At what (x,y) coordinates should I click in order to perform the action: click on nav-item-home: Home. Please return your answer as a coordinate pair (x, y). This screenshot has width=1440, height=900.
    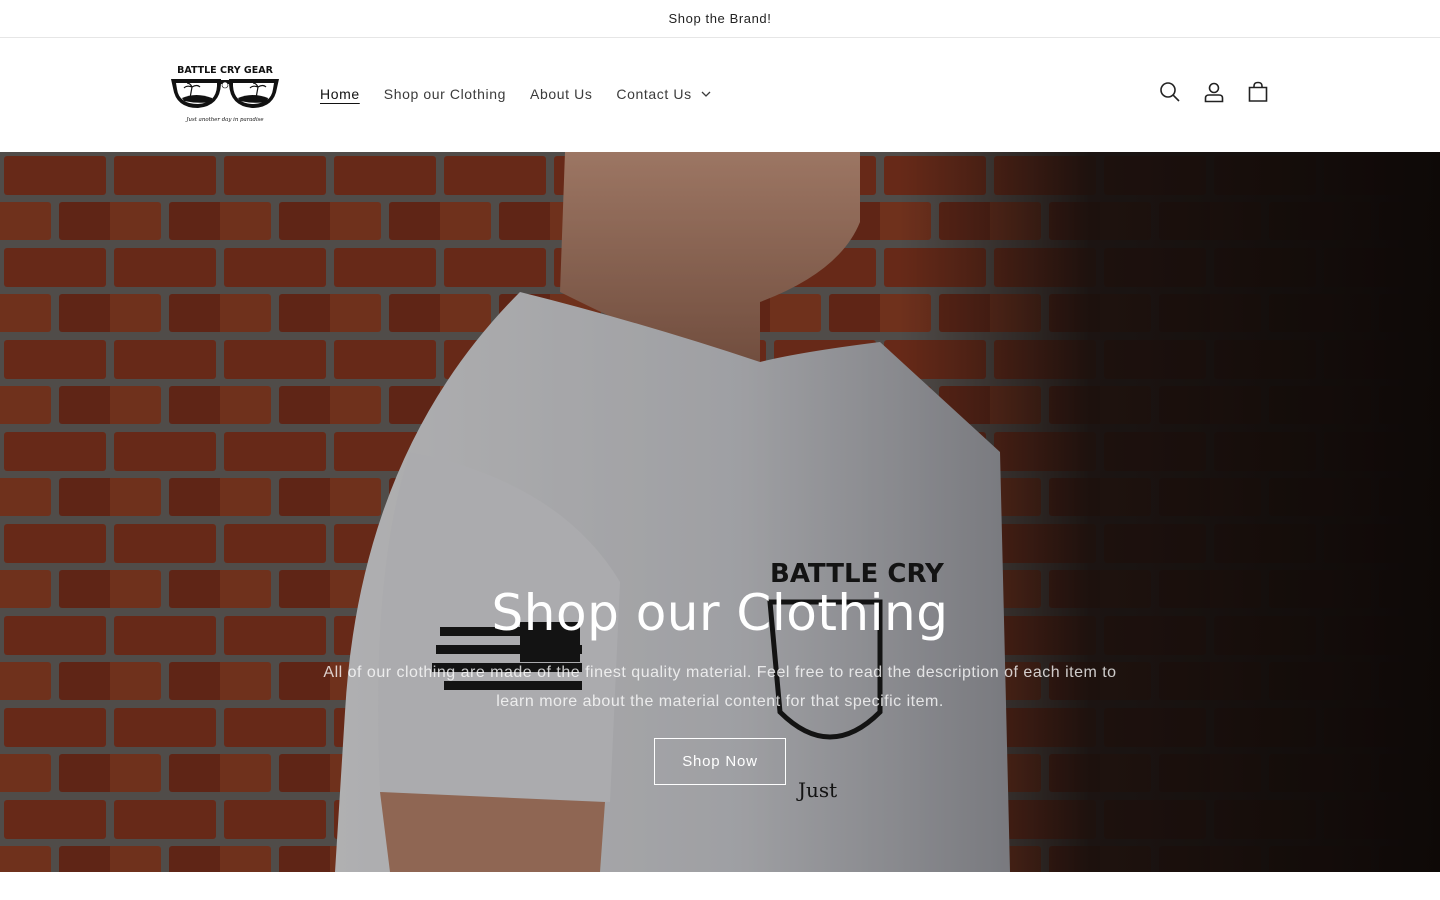
    Looking at the image, I should click on (340, 94).